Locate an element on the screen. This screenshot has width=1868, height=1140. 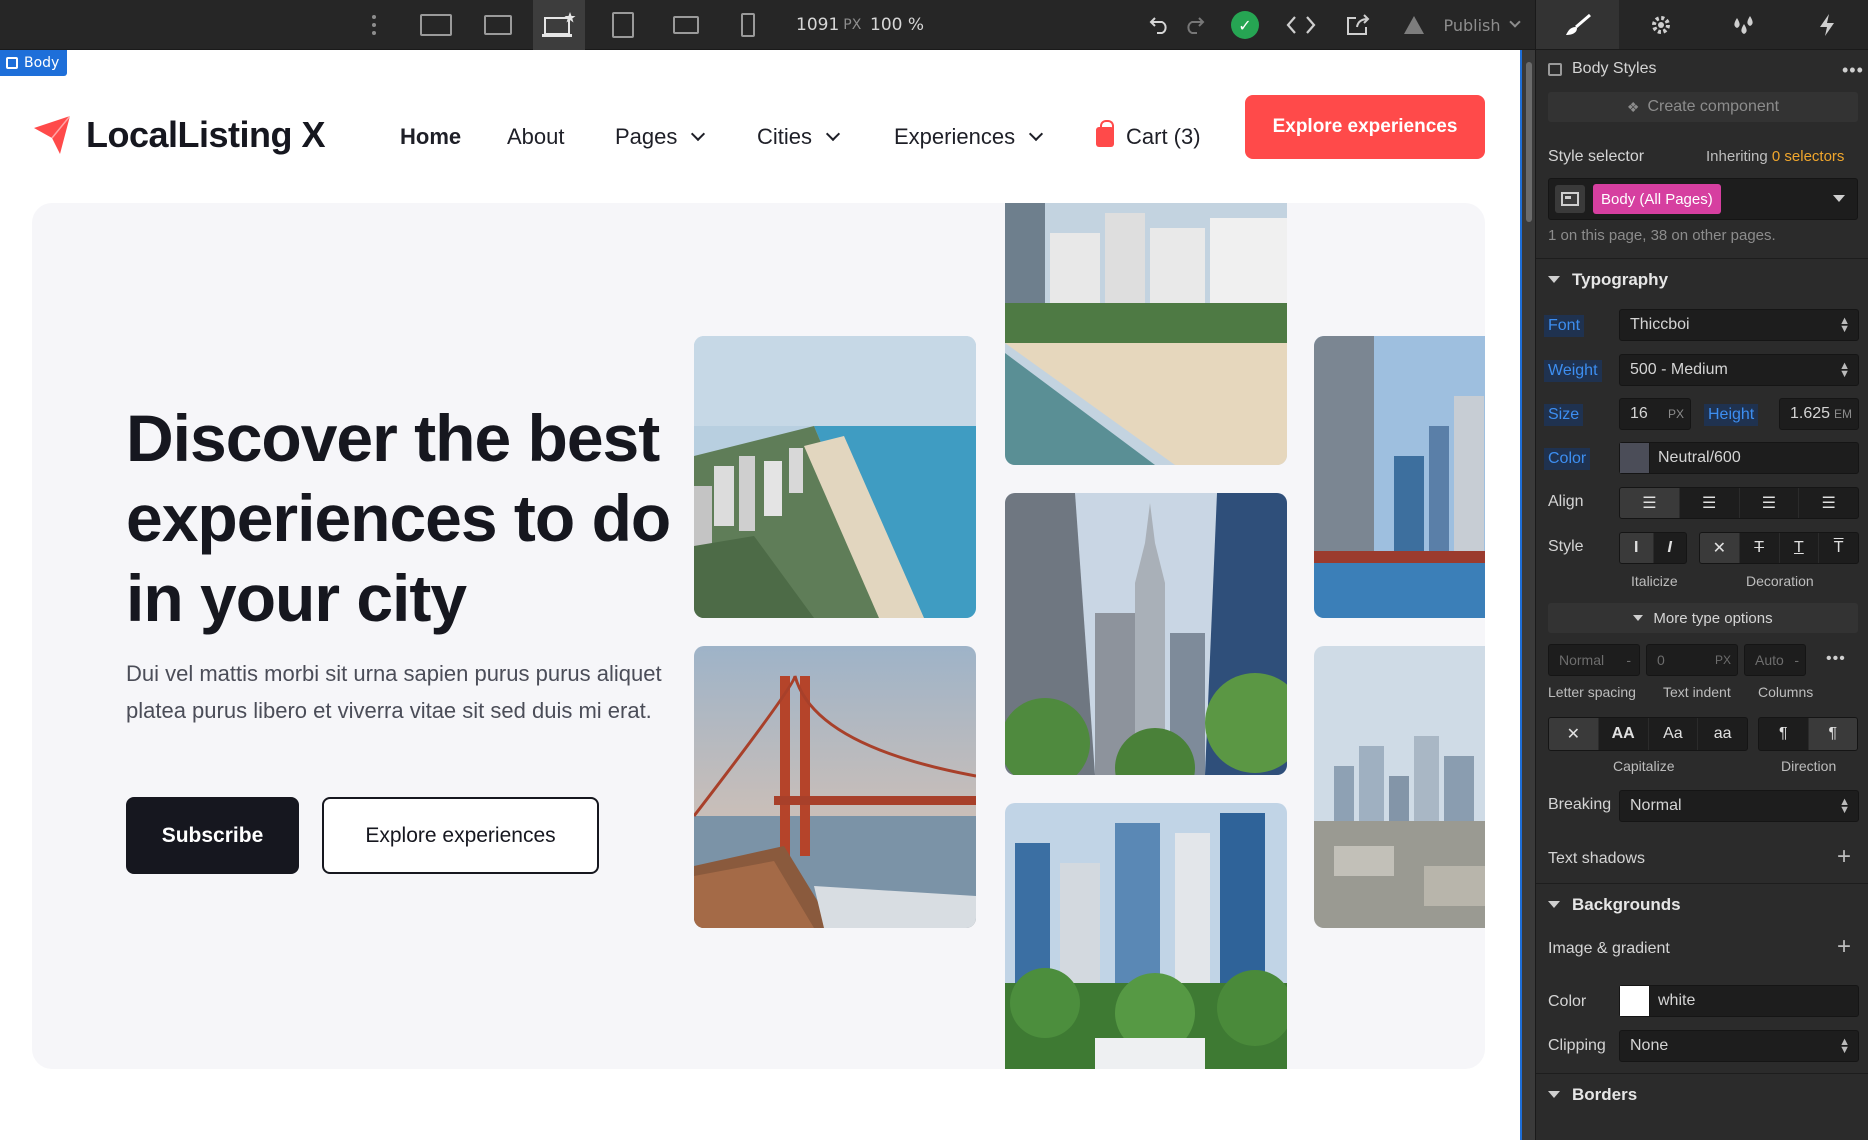
canvas-zoom-readout: 100 % is located at coordinates (897, 25).